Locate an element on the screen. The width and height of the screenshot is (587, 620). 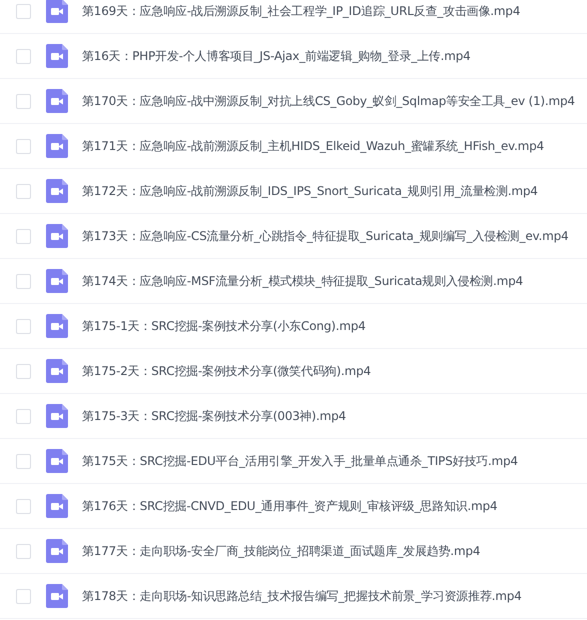
file-row: 第170天：应急响应-战中溯源反制_对抗上线CS_Goby_蚁剑_Sqlmap等安全工具_ev (1).mp4 is located at coordinates (293, 101).